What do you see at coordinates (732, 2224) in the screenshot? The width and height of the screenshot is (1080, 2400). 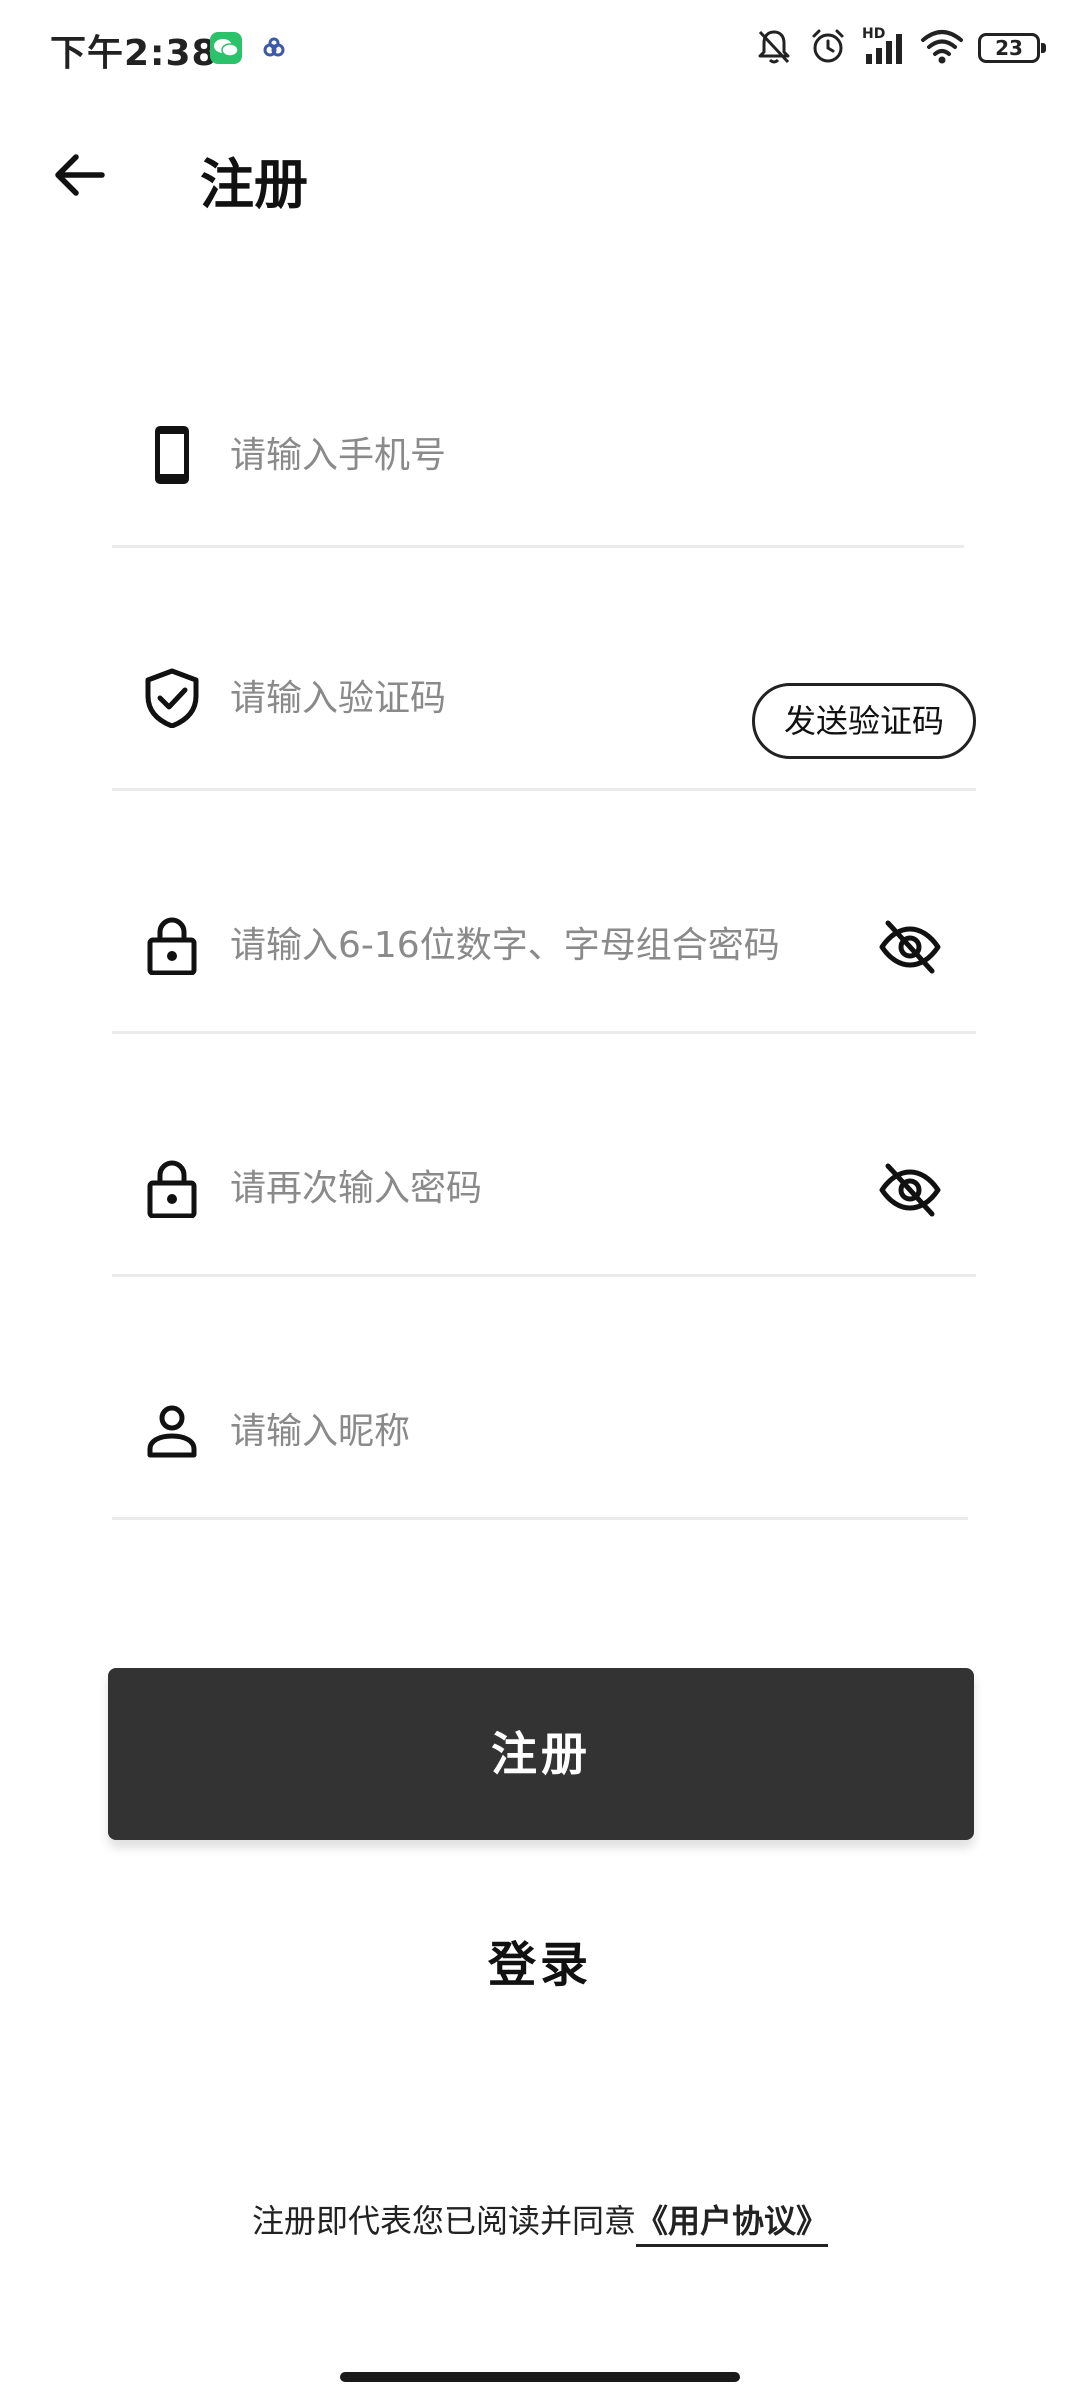 I see `user-agreement-link: 《用户协议》` at bounding box center [732, 2224].